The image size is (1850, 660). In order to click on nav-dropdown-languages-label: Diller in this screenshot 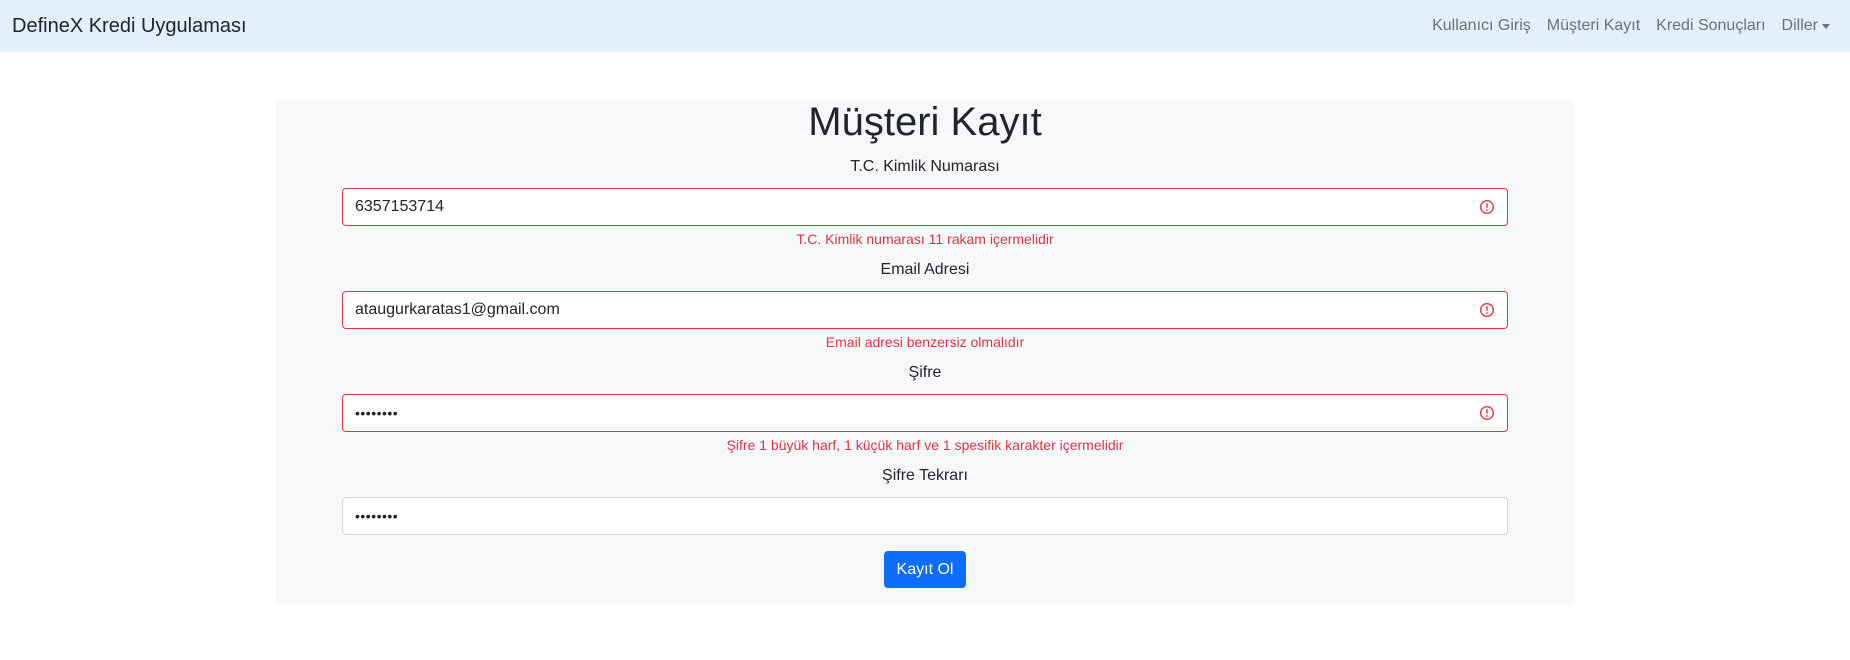, I will do `click(1799, 25)`.